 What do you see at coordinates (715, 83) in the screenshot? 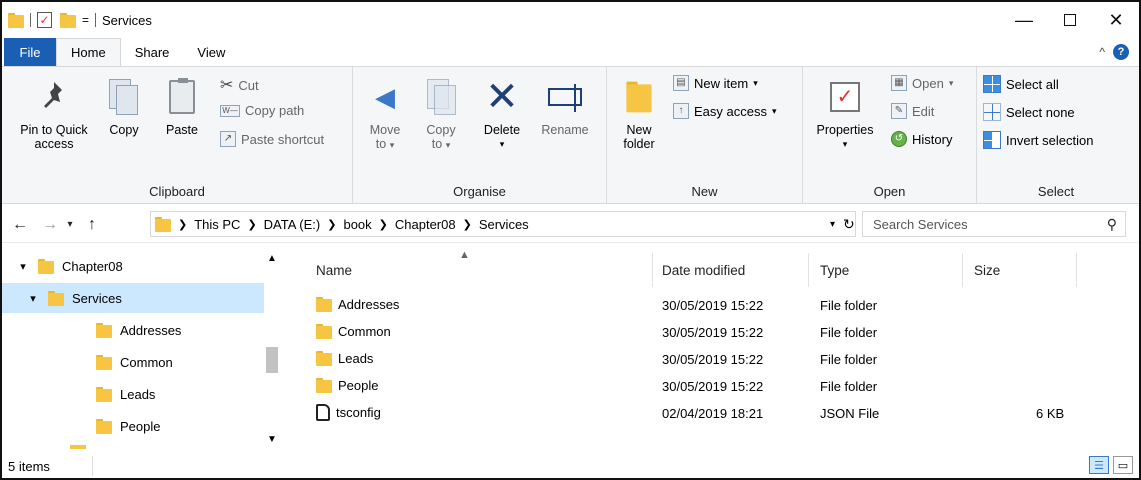
I see `new-item-button: ▤ New item ▾` at bounding box center [715, 83].